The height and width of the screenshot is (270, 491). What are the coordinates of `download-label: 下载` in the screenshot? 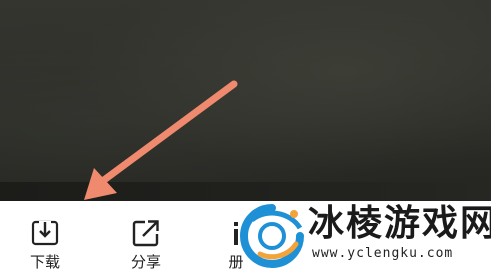 It's located at (44, 261).